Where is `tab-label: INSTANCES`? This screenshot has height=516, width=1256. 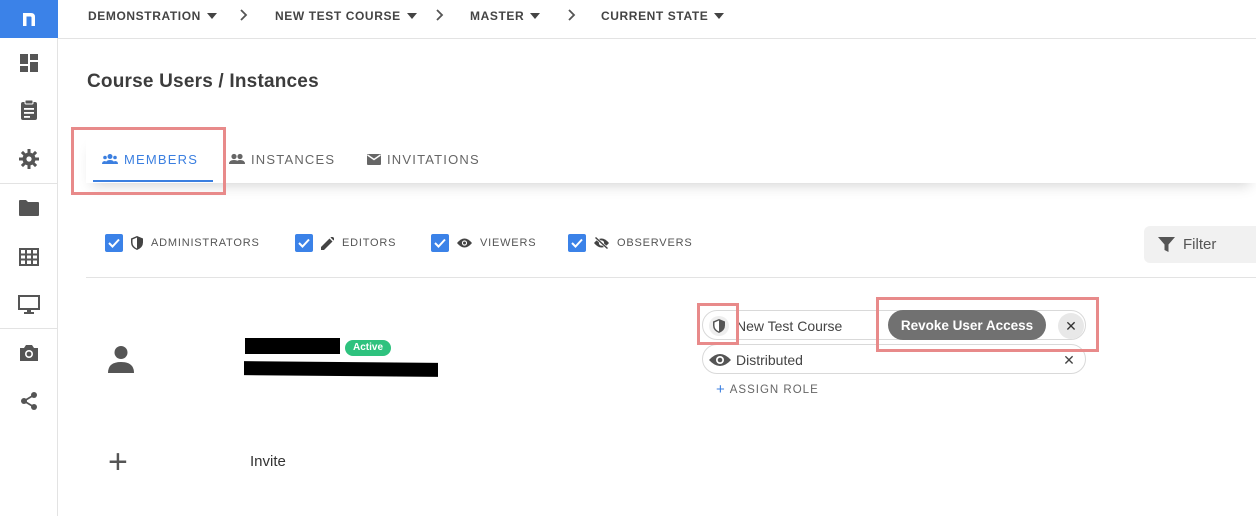 tab-label: INSTANCES is located at coordinates (293, 159).